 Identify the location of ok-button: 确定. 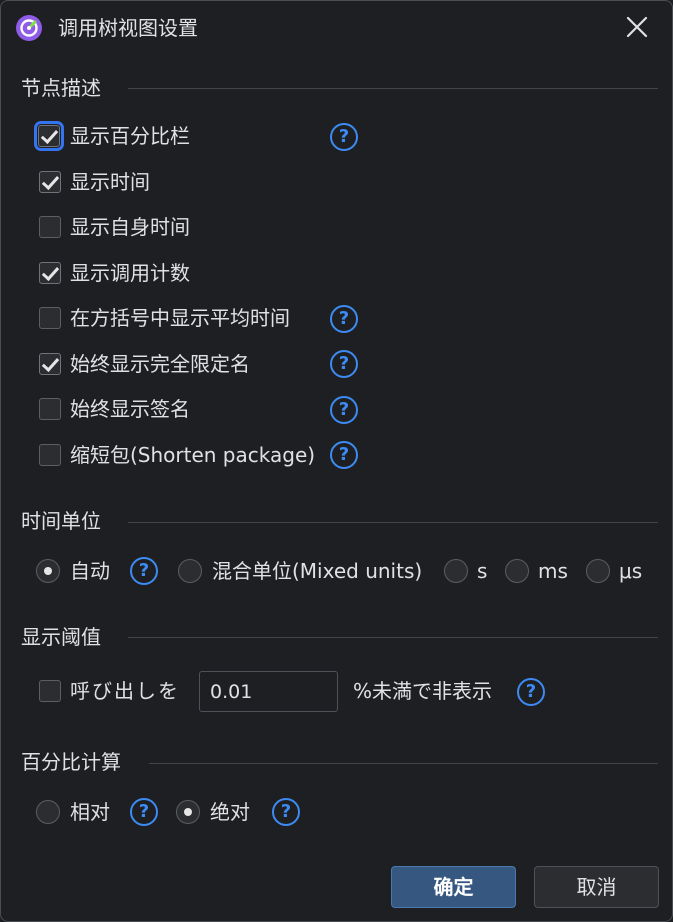
(453, 887).